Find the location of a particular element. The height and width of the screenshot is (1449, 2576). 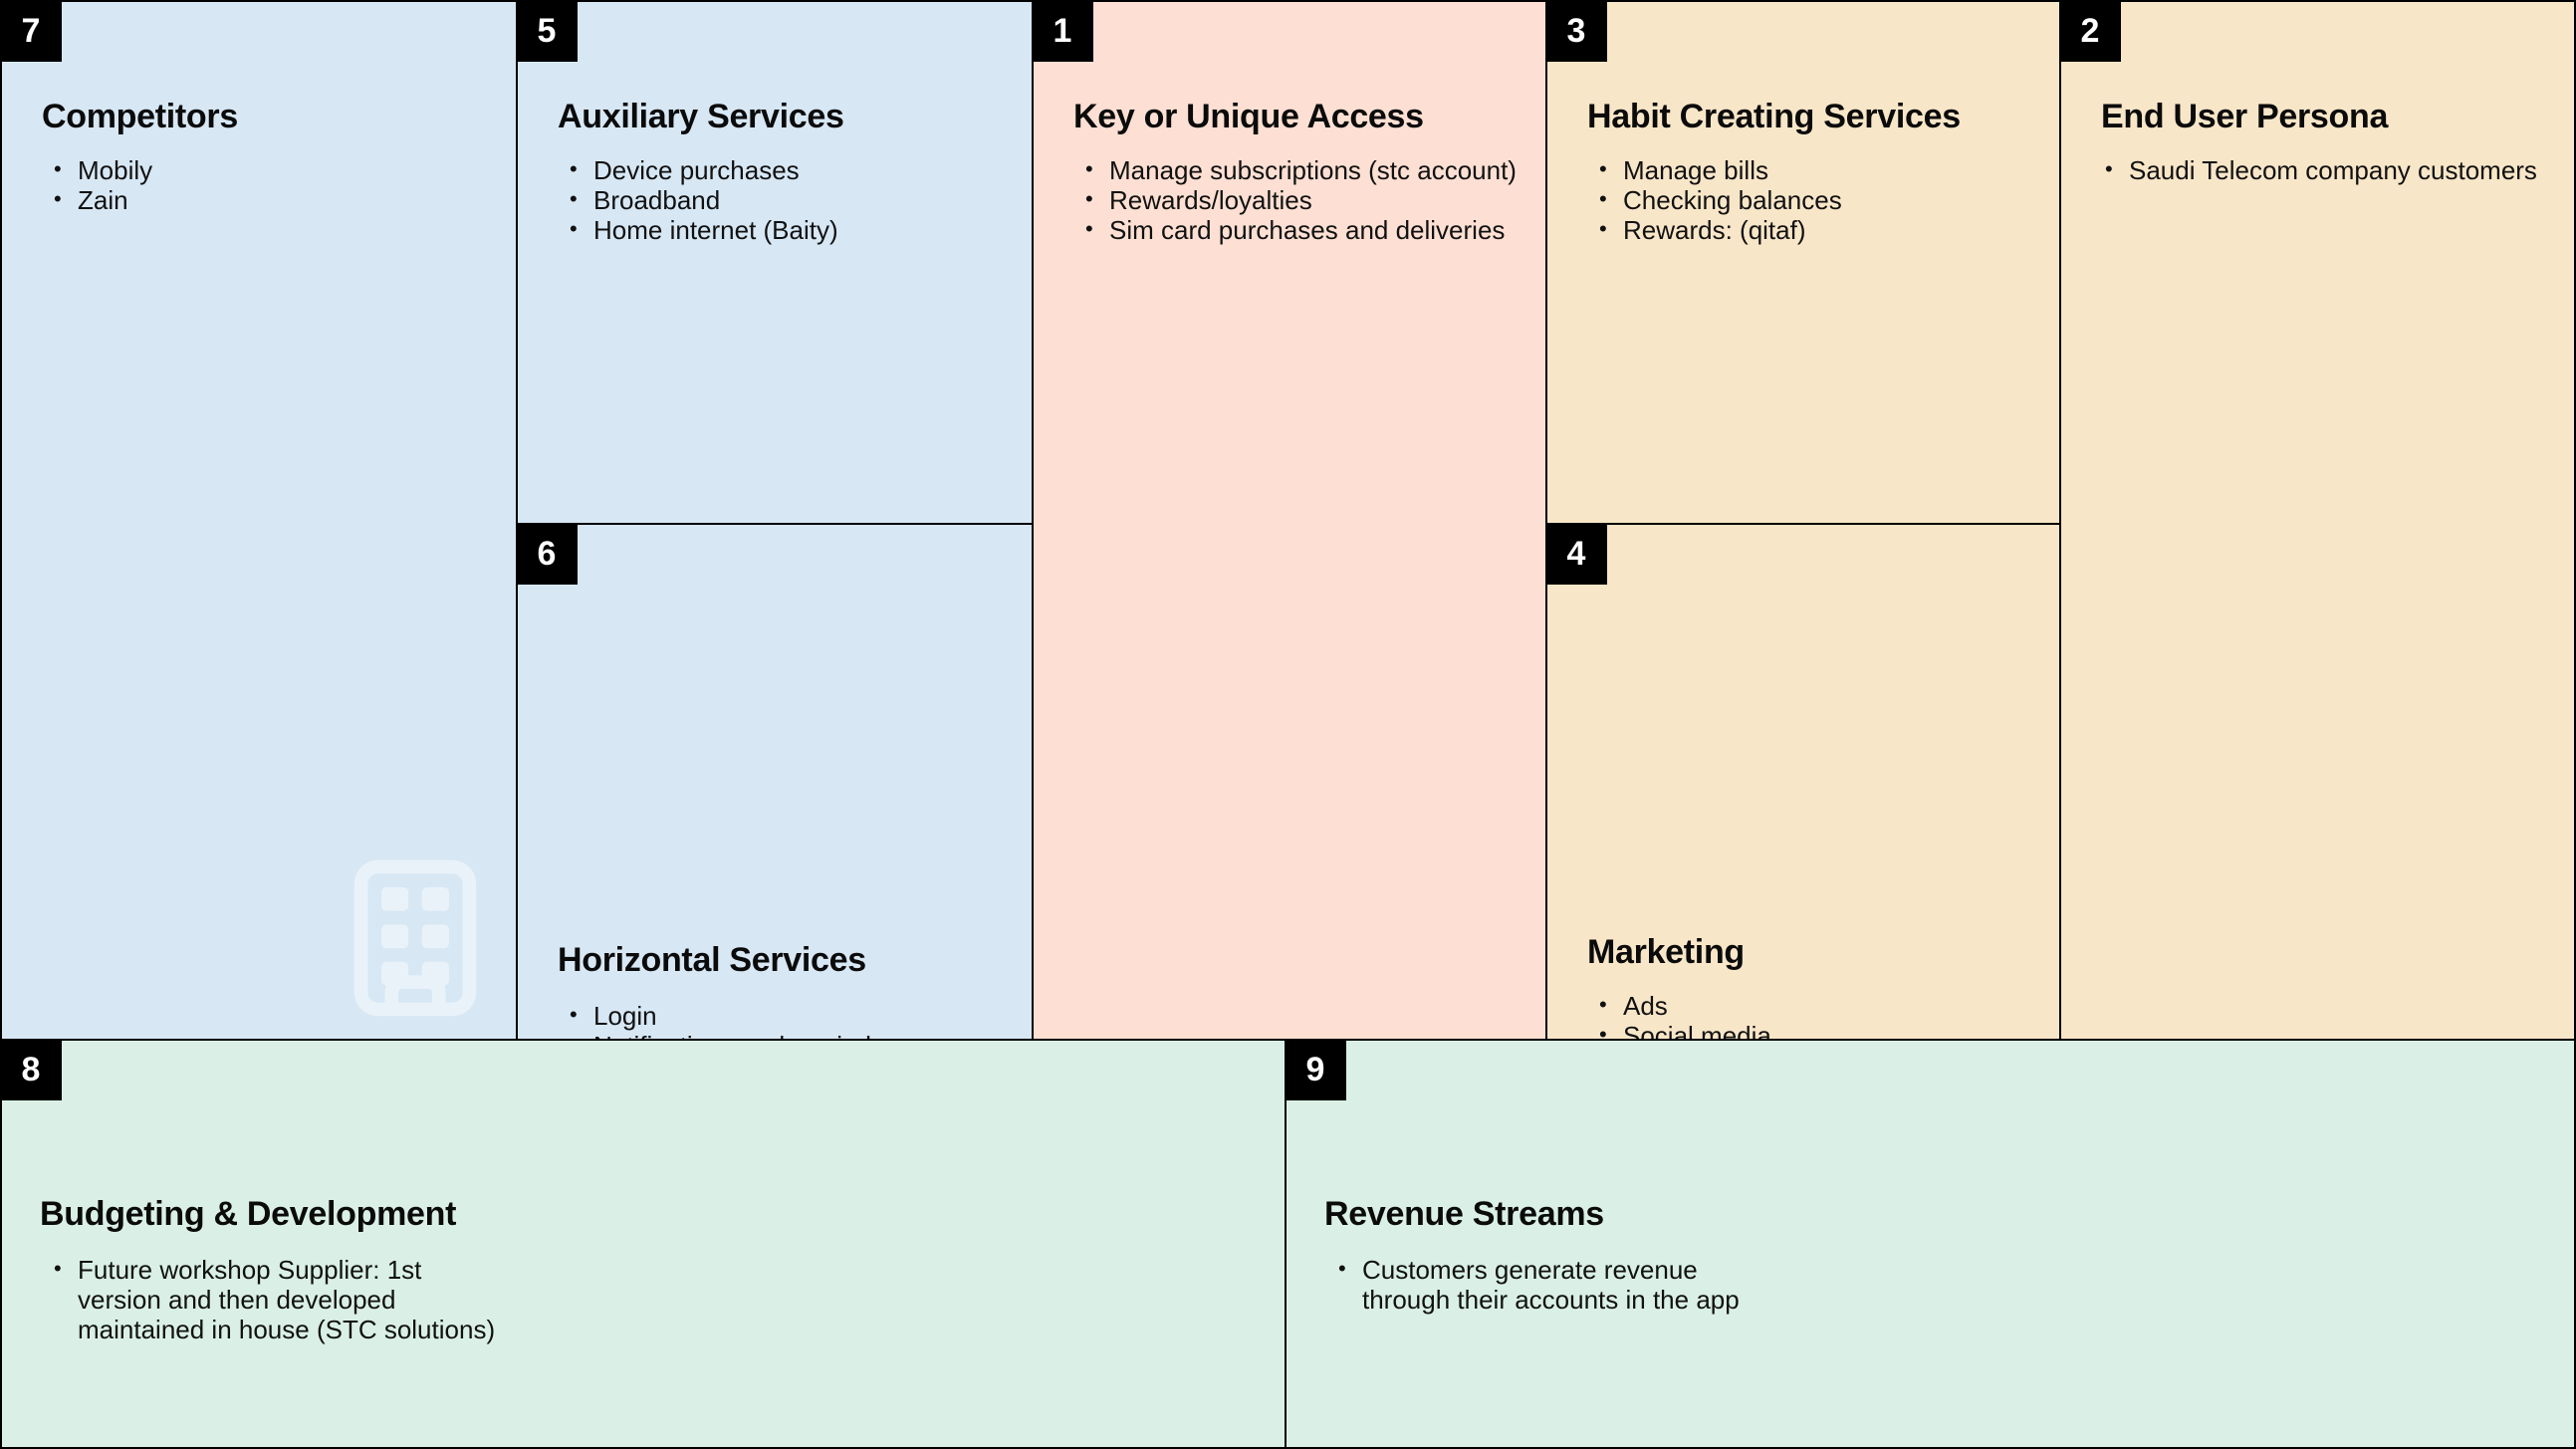

list-item: Sim card purchases and deliveries is located at coordinates (1299, 230).